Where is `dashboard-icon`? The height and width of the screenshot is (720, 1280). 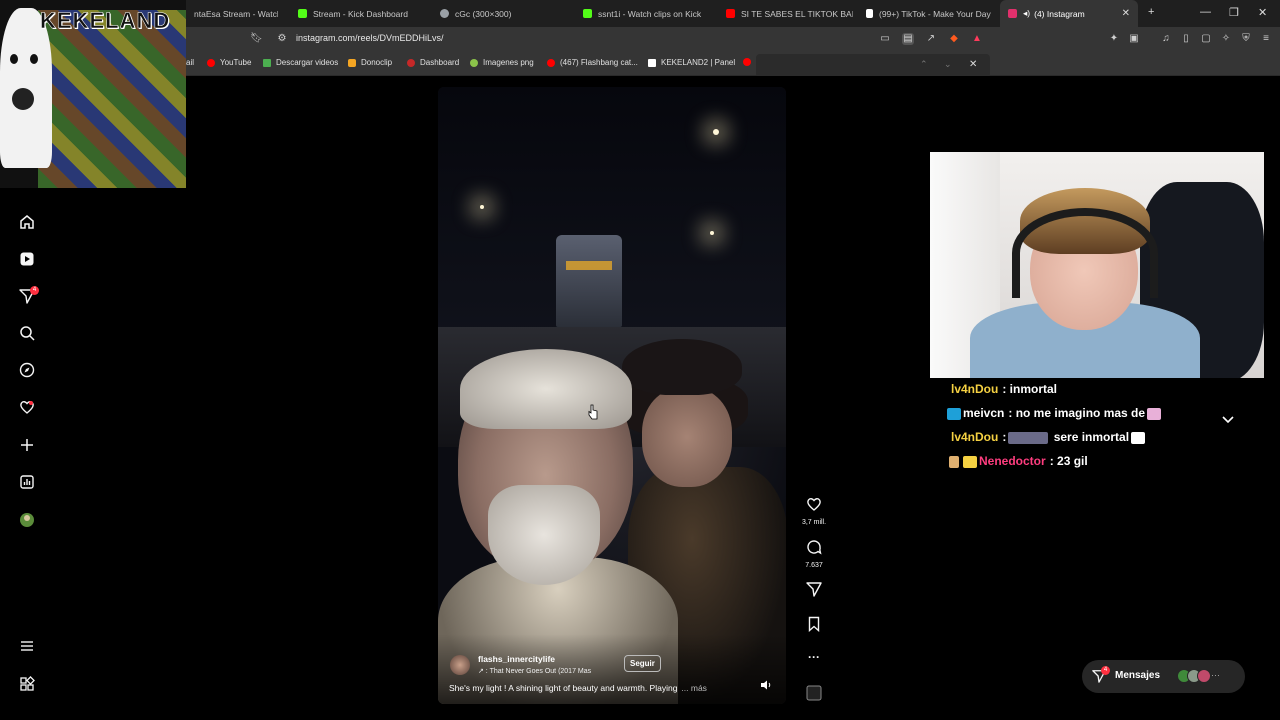
dashboard-icon is located at coordinates (27, 482).